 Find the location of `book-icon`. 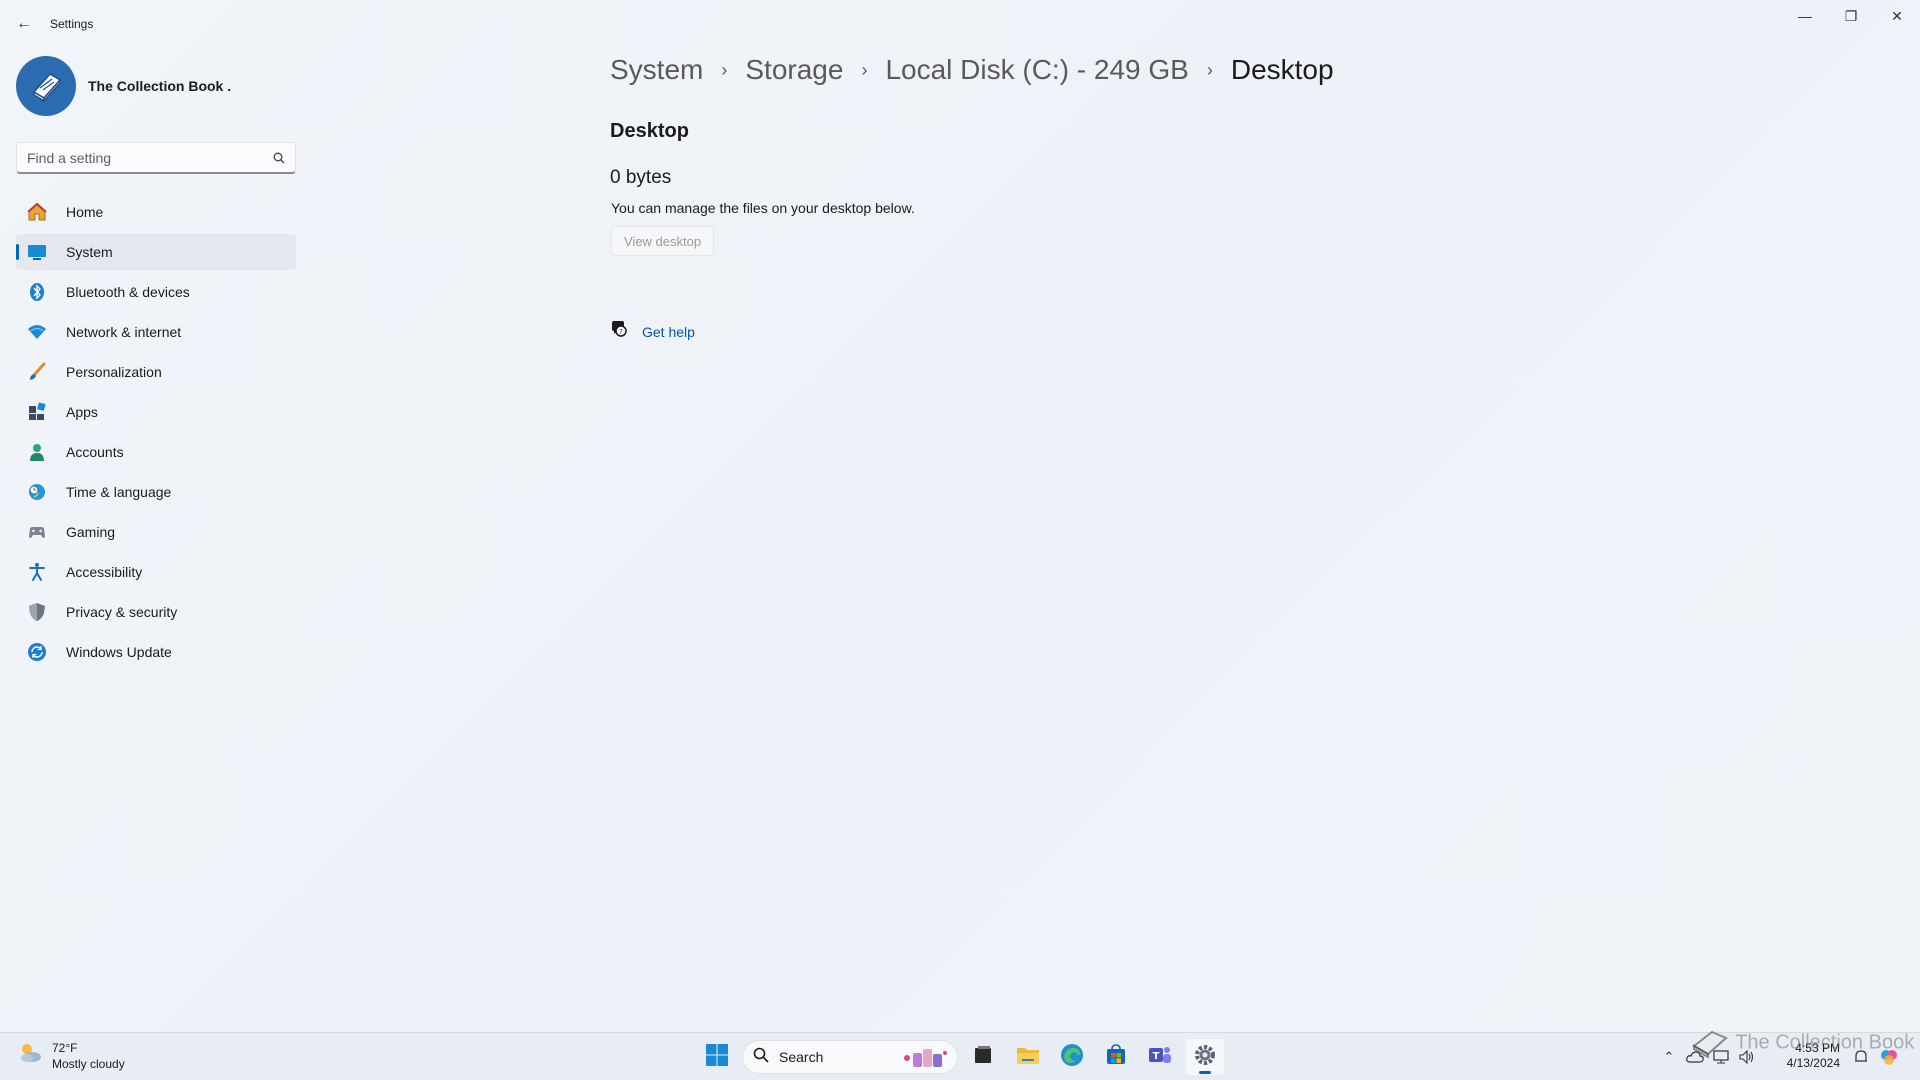

book-icon is located at coordinates (47, 88).